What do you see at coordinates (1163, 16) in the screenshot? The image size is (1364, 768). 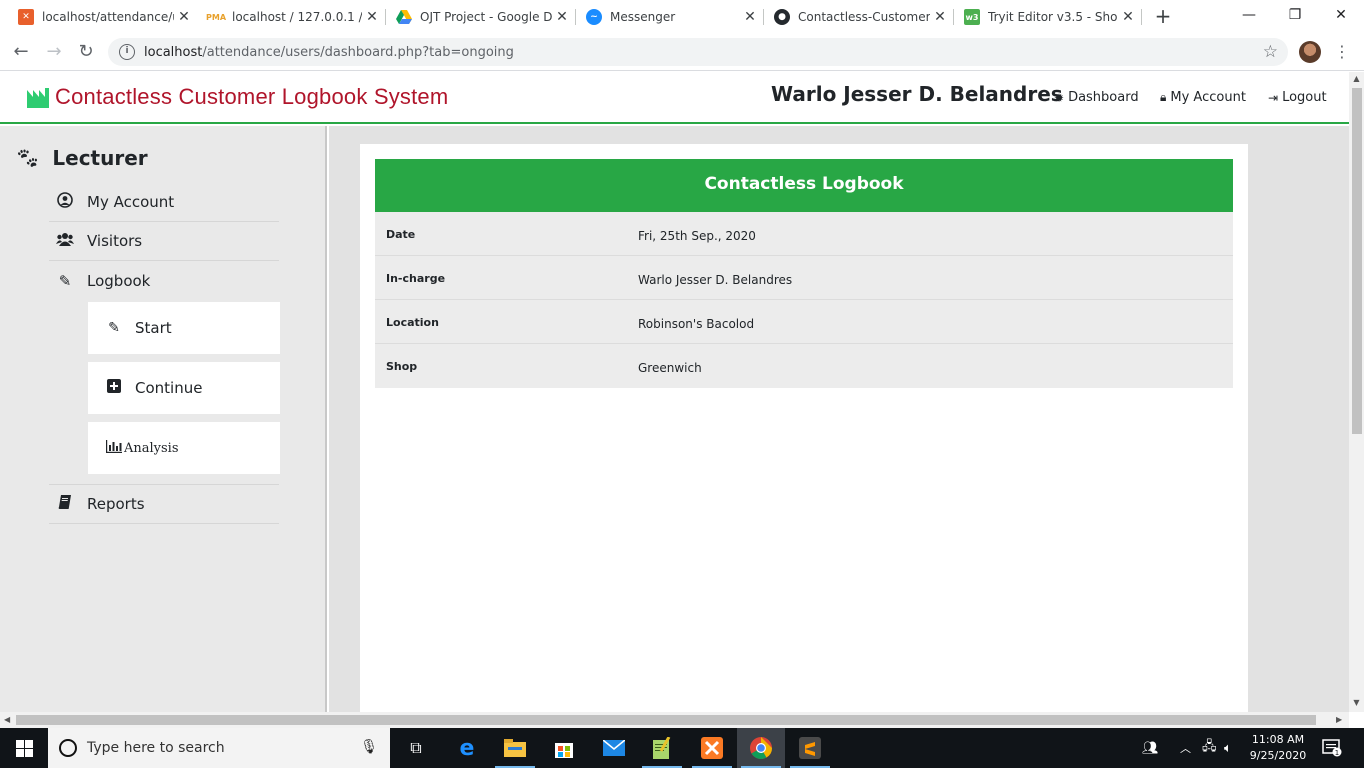 I see `new-tab-button: +` at bounding box center [1163, 16].